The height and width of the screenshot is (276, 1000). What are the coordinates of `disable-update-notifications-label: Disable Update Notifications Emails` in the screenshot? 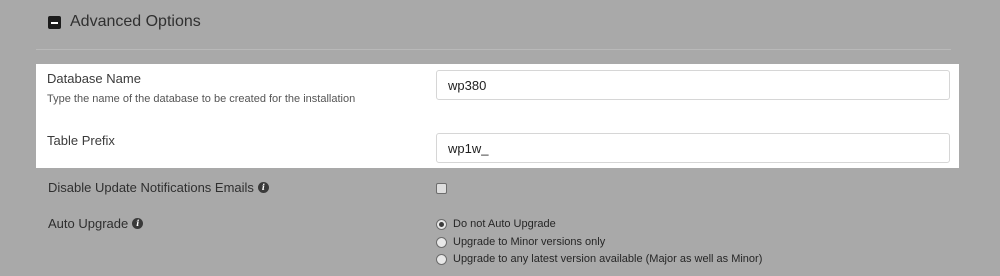 It's located at (151, 187).